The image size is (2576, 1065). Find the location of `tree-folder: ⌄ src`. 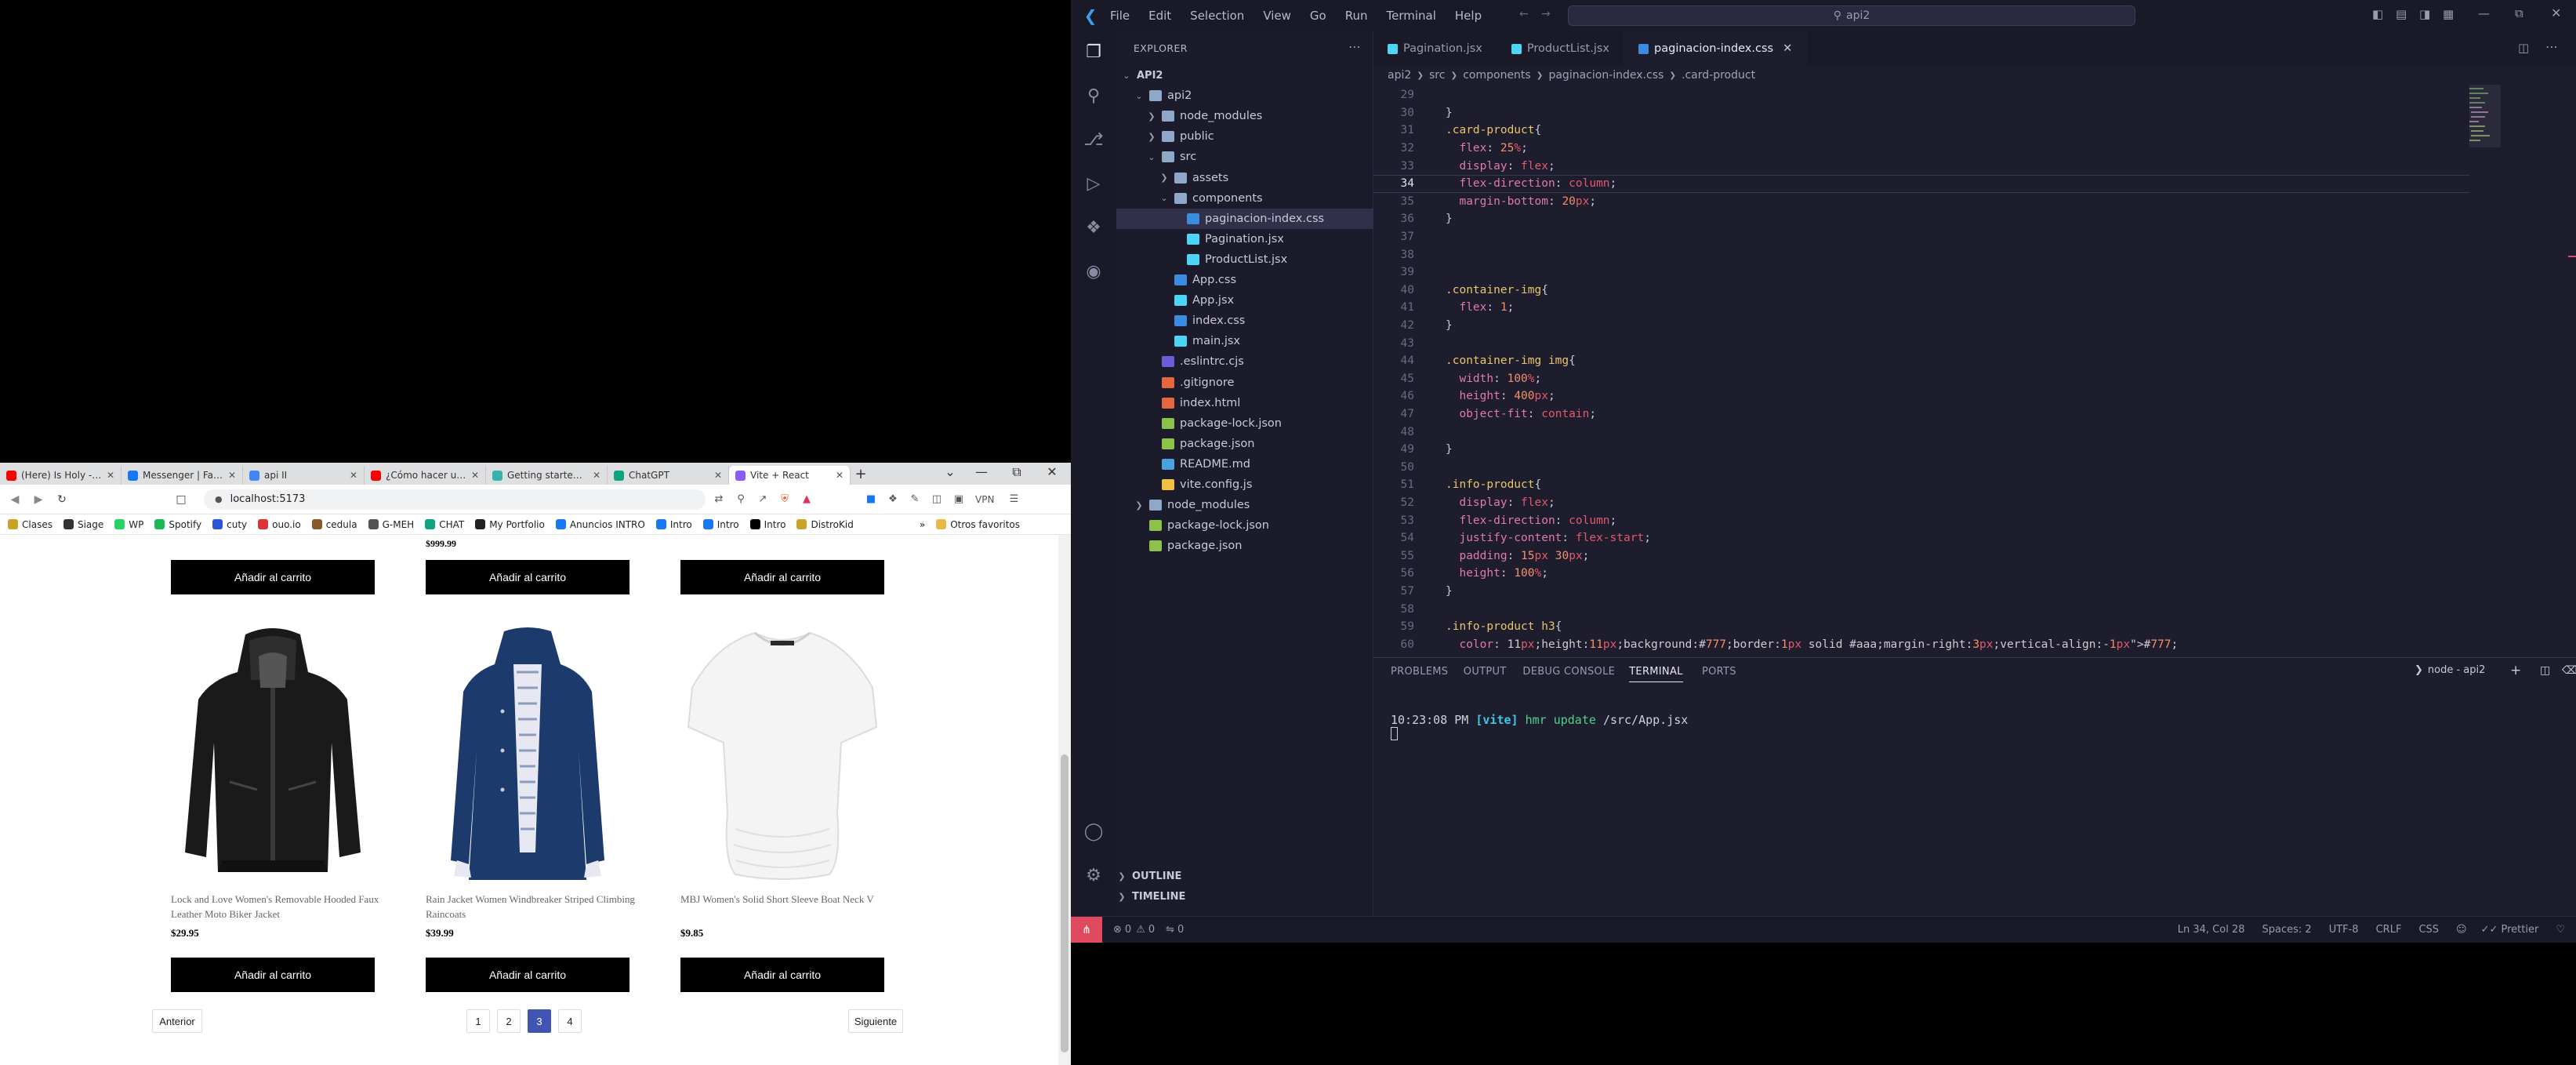

tree-folder: ⌄ src is located at coordinates (1245, 157).